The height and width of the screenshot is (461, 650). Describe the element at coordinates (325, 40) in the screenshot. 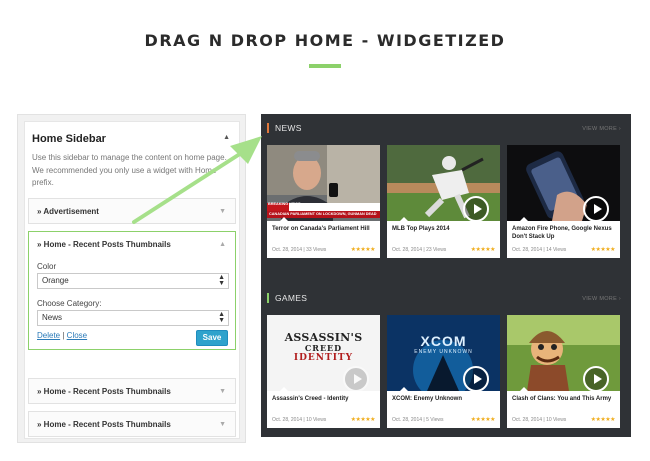

I see `page-title: DRAG N DROP HOME - WIDGETIZED` at that location.